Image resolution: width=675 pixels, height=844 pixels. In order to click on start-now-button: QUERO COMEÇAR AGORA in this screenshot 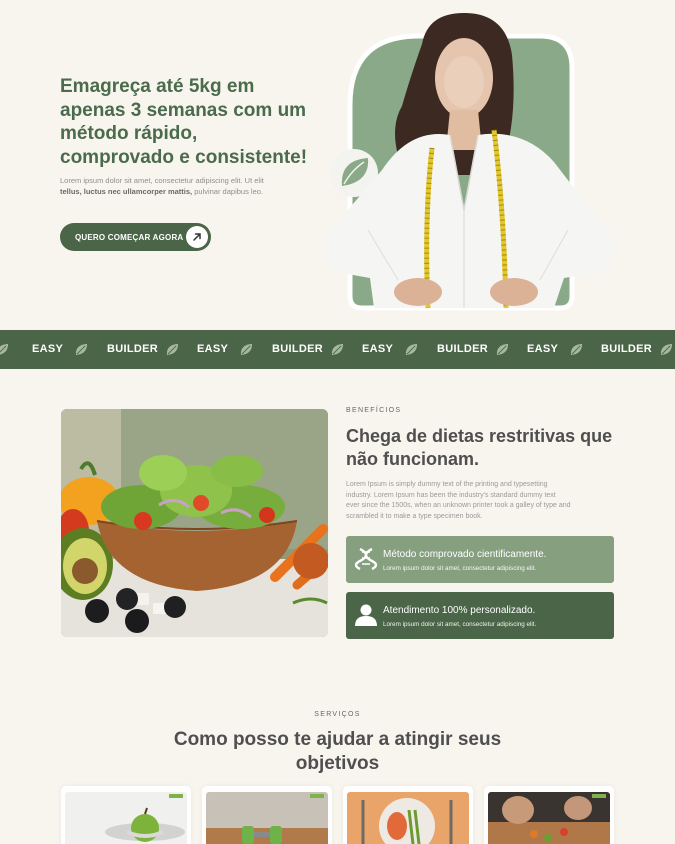, I will do `click(135, 237)`.